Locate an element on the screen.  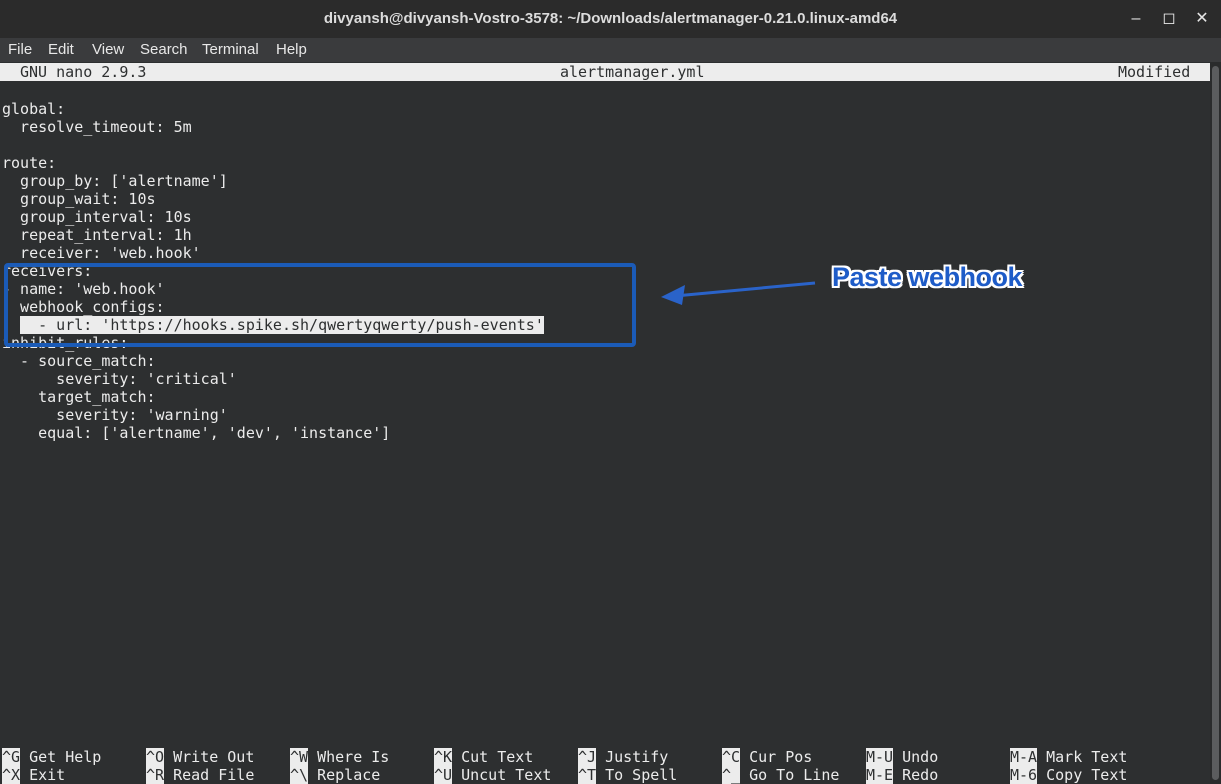
editor-line: severity: 'warning' is located at coordinates (115, 415).